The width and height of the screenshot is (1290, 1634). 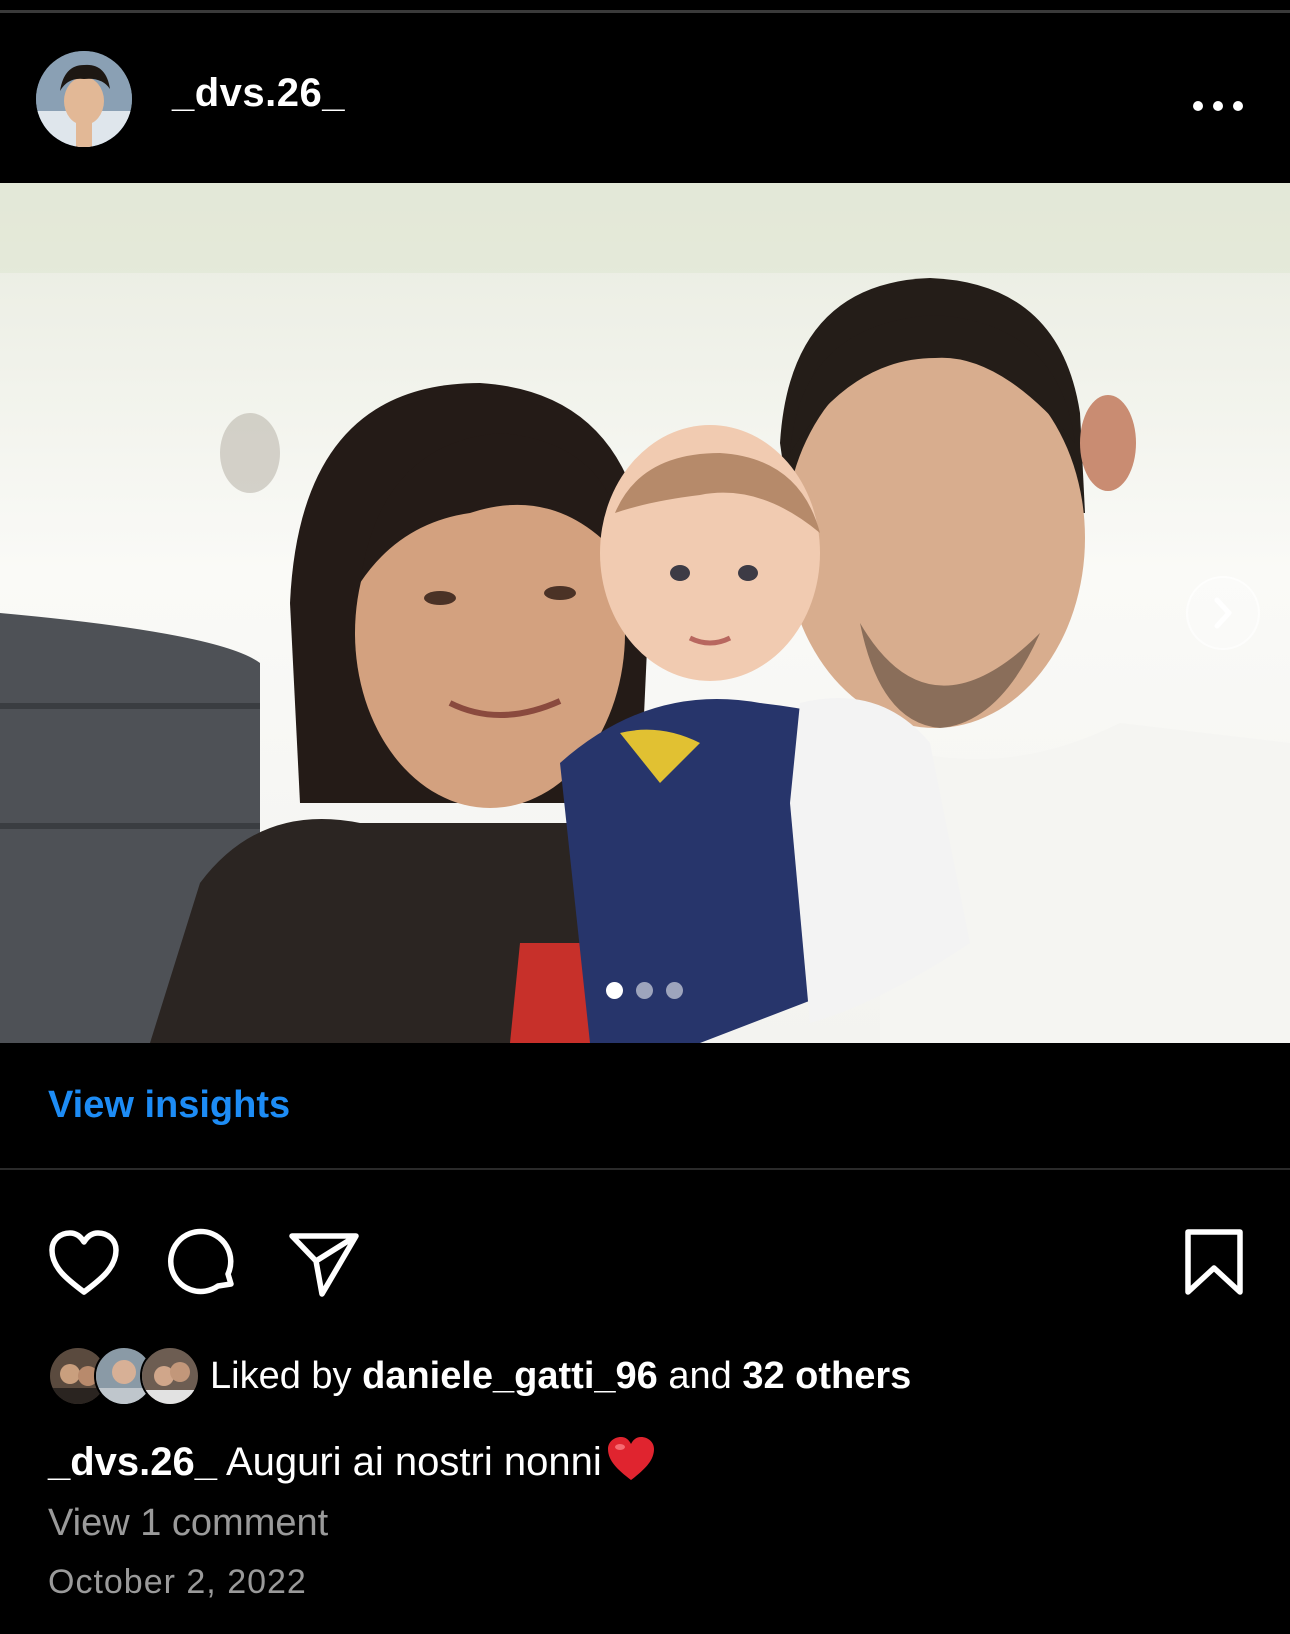 I want to click on view-comments-link: View 1 comment, so click(x=188, y=1523).